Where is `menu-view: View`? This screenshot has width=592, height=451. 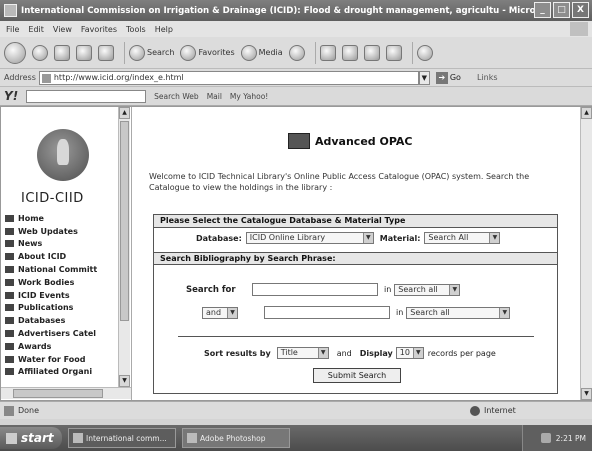
menu-view: View is located at coordinates (62, 29).